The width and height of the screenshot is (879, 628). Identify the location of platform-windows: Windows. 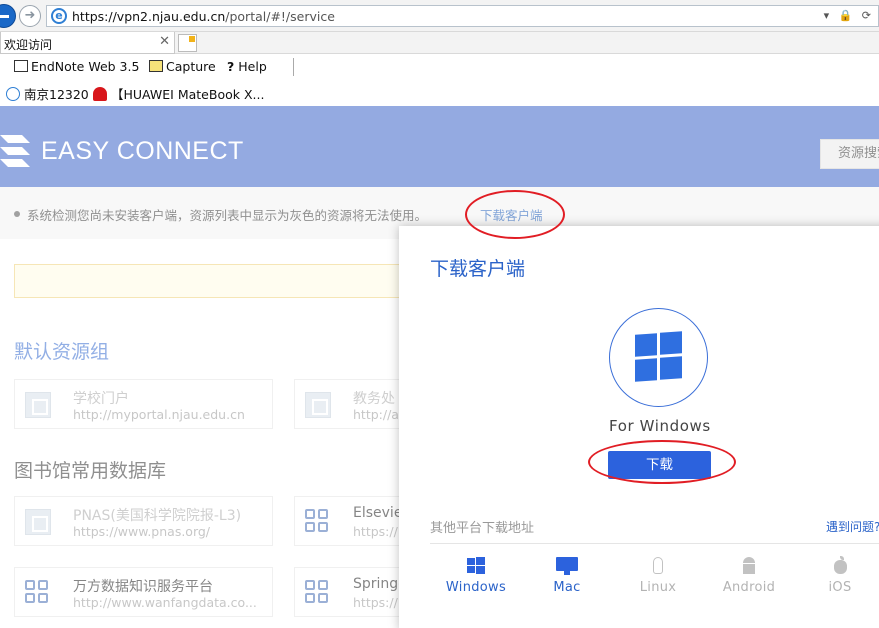
(476, 576).